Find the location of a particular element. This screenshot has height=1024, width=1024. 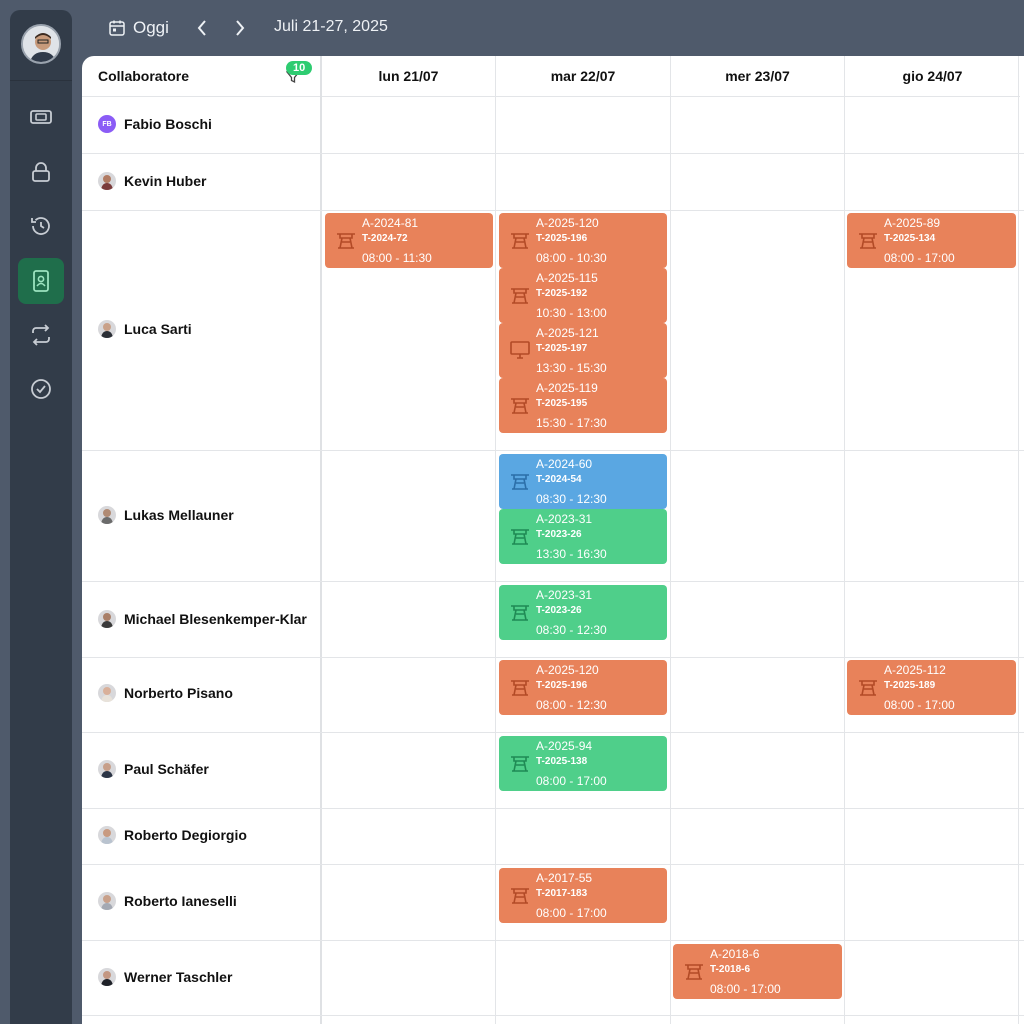

employee-row-label: Paul Schäfer is located at coordinates (153, 769).